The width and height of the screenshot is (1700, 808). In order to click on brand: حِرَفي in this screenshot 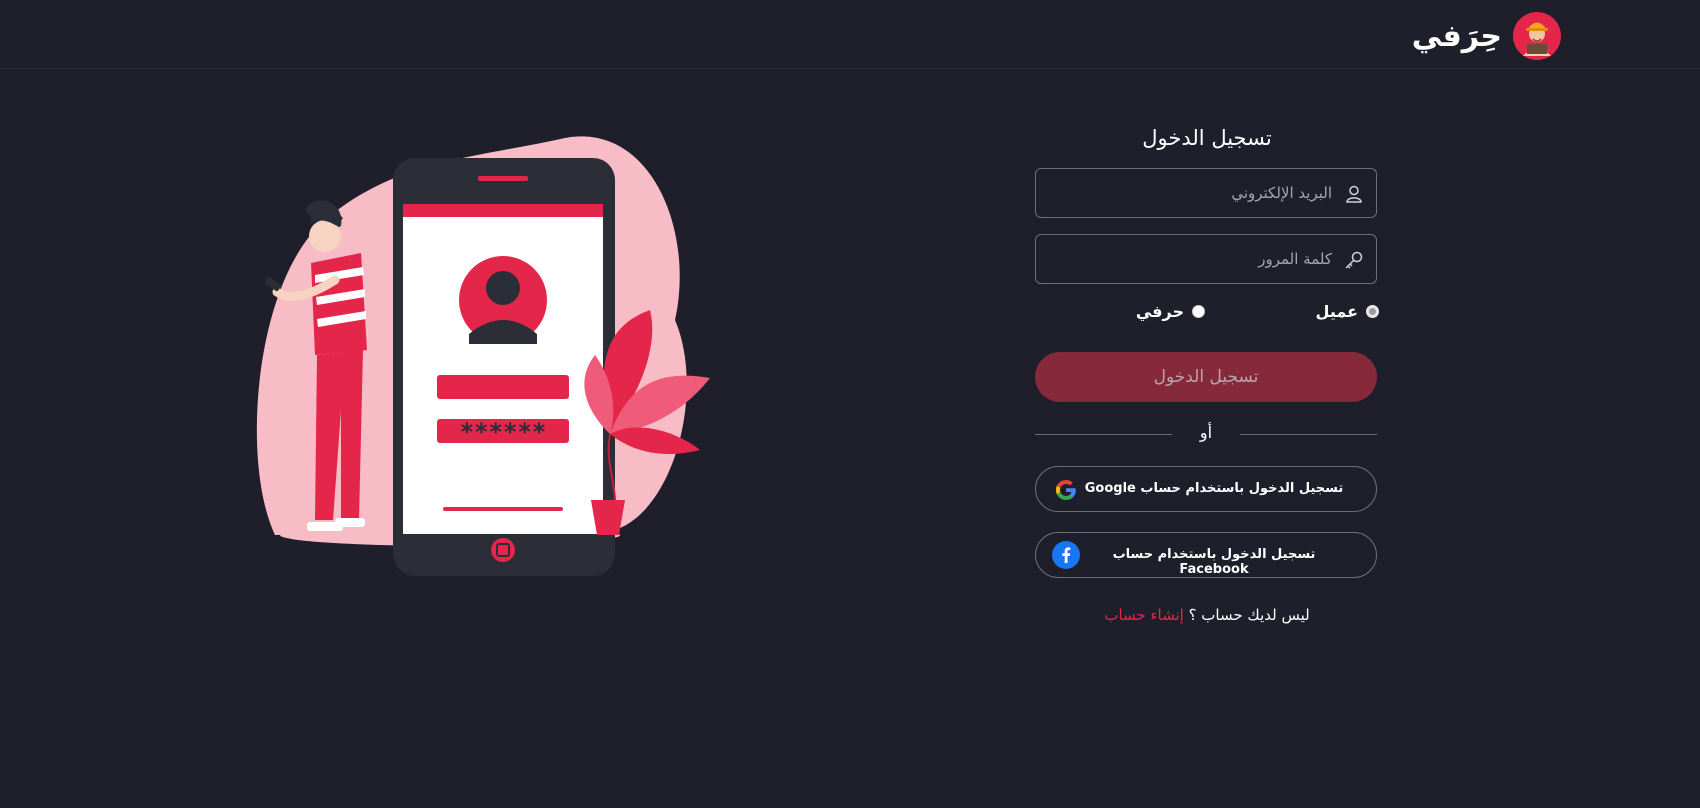, I will do `click(1487, 36)`.